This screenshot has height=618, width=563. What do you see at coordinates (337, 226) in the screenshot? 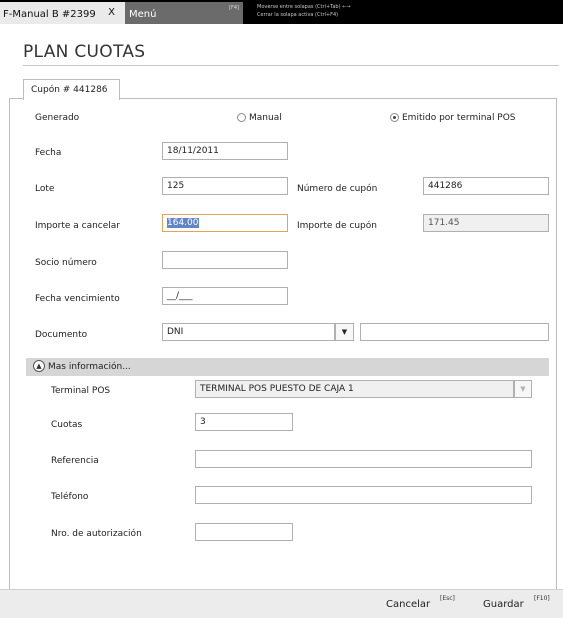
I see `importe-cupon-label: Importe de cupón` at bounding box center [337, 226].